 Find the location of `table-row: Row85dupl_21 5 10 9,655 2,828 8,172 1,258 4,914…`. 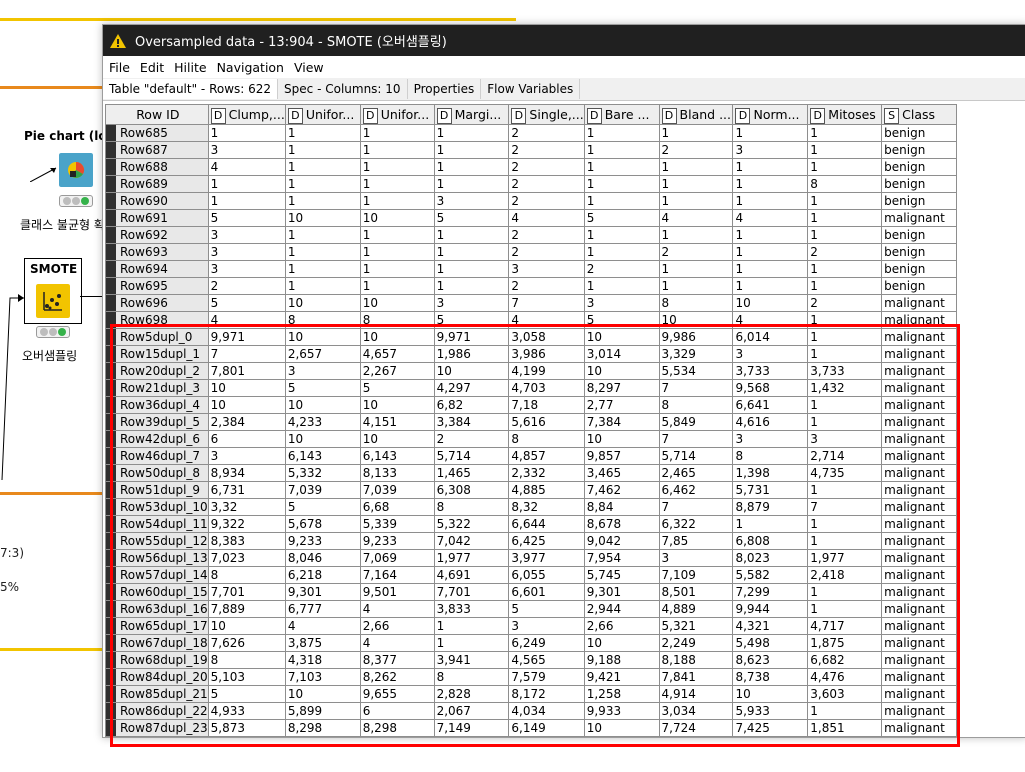

table-row: Row85dupl_21 5 10 9,655 2,828 8,172 1,258 4,914… is located at coordinates (531, 694).